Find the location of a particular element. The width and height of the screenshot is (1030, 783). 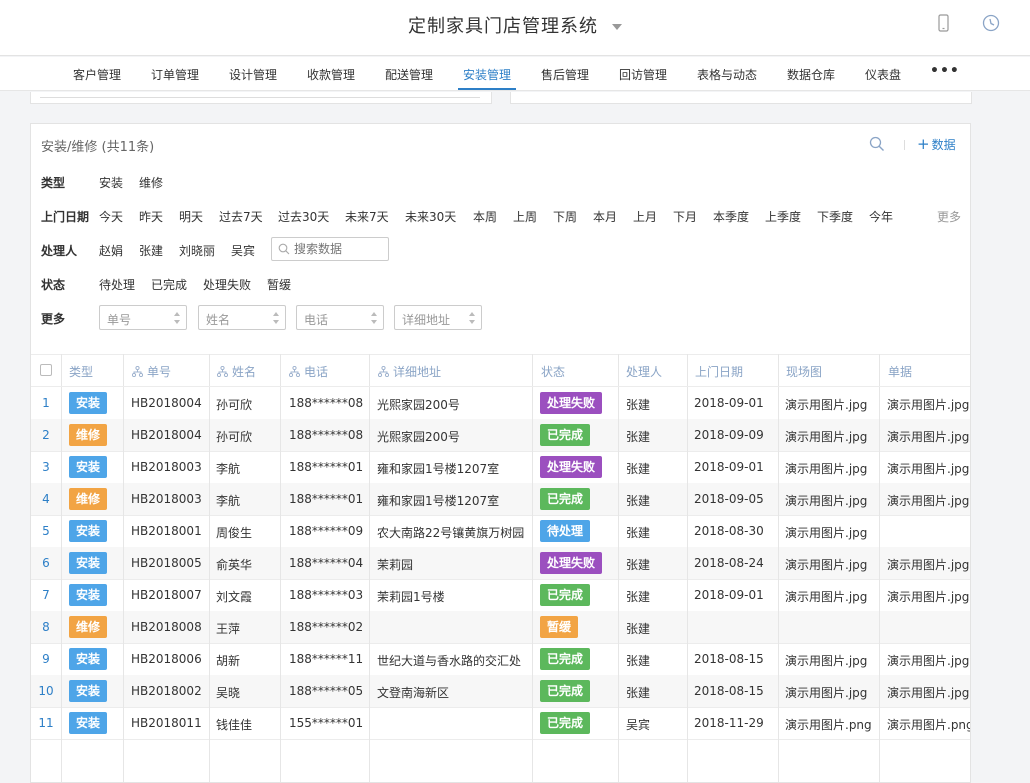

filter-date-today: 今天 is located at coordinates (111, 216).